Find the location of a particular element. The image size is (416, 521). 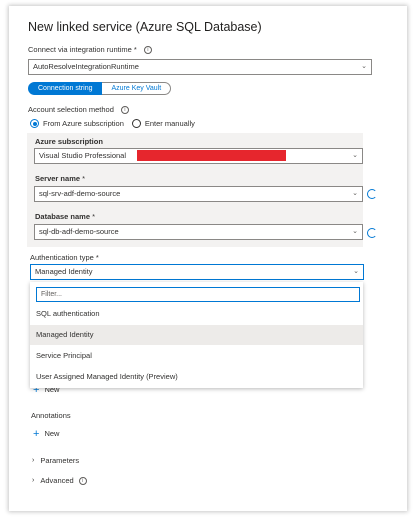

connection-tabs: Connection string Azure Key Vault is located at coordinates (100, 88).